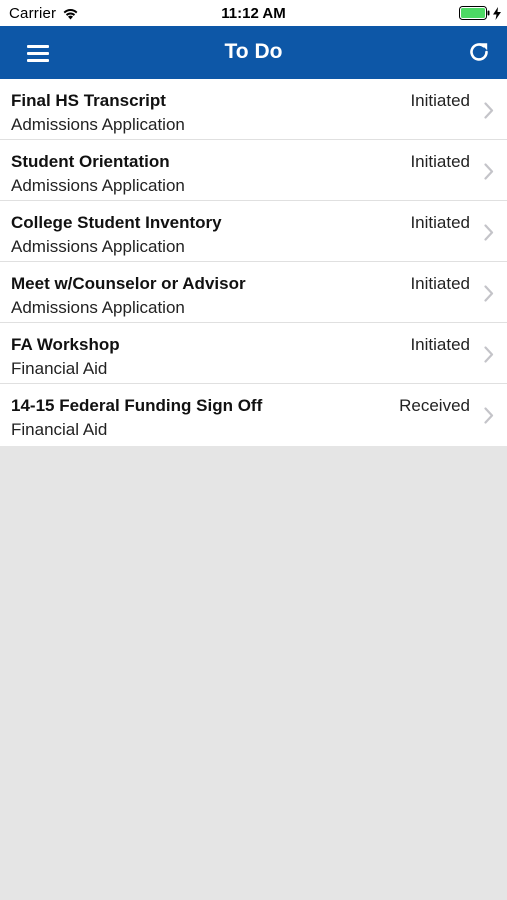 This screenshot has width=507, height=900. I want to click on battery-icon, so click(474, 13).